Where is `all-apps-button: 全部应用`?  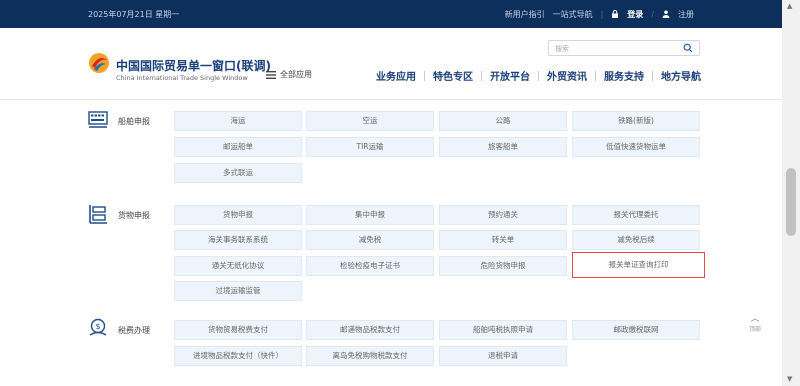
all-apps-button: 全部应用 is located at coordinates (289, 74).